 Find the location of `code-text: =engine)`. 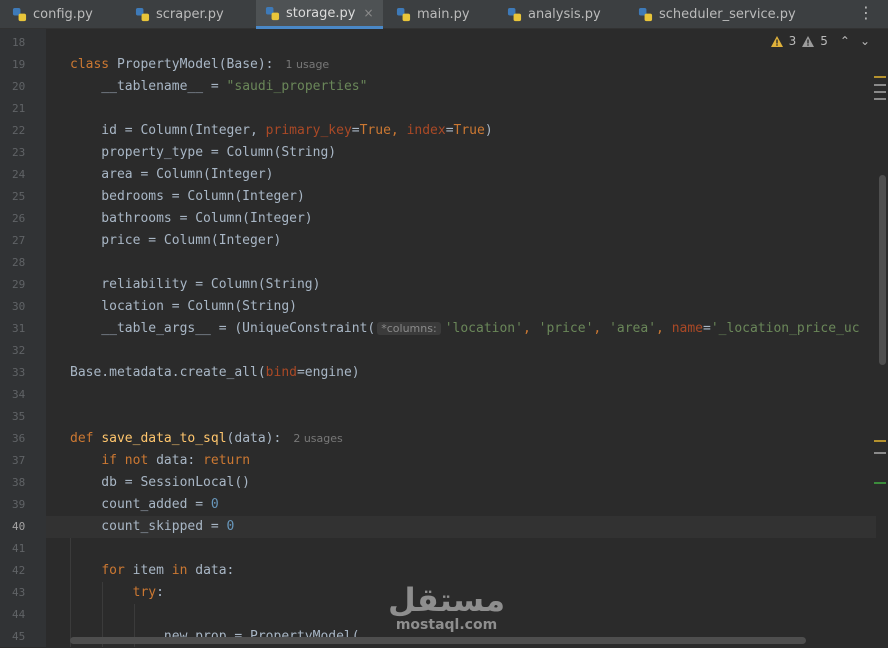

code-text: =engine) is located at coordinates (328, 372).